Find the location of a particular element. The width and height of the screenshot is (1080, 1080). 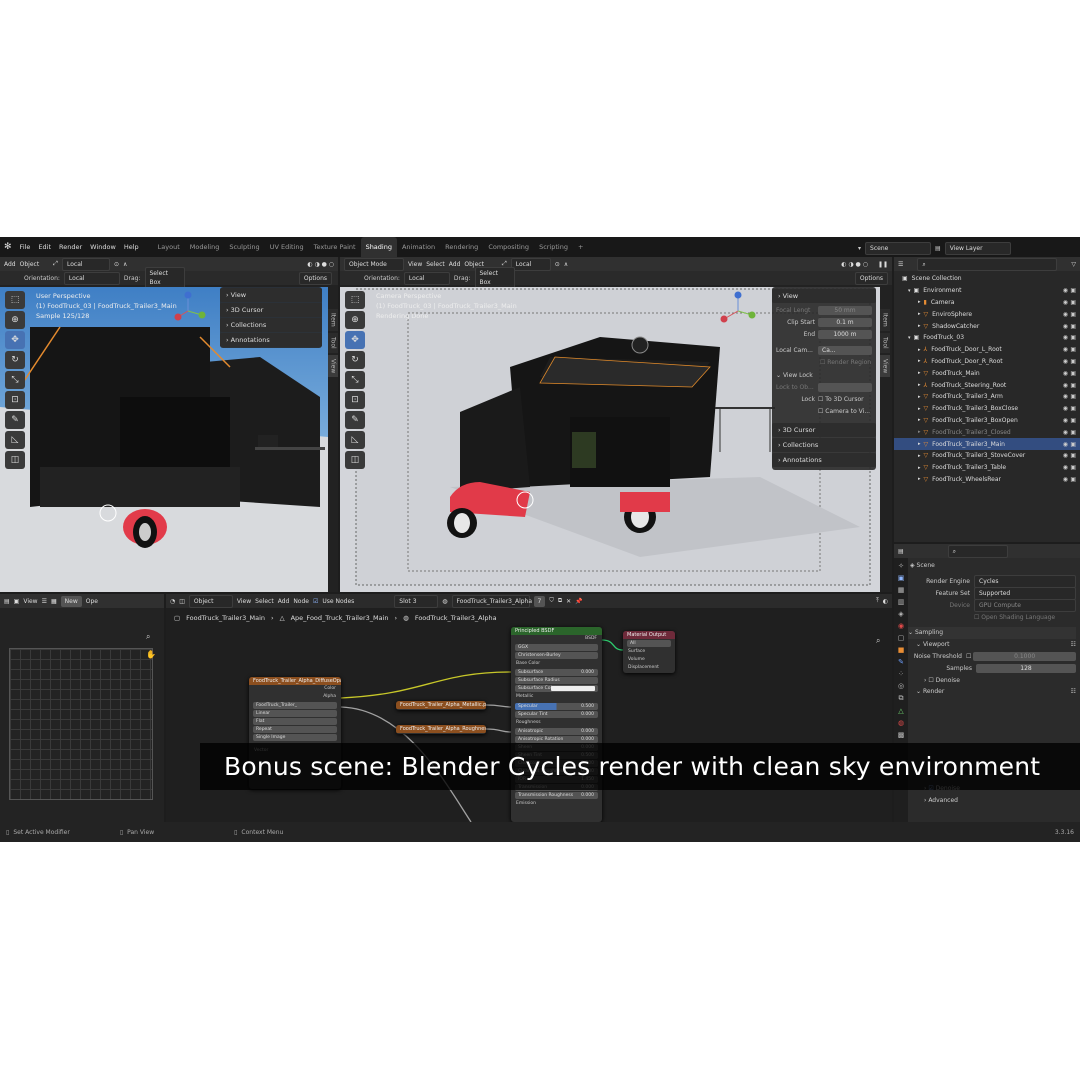

list-icon: ☷ is located at coordinates (1073, 644).